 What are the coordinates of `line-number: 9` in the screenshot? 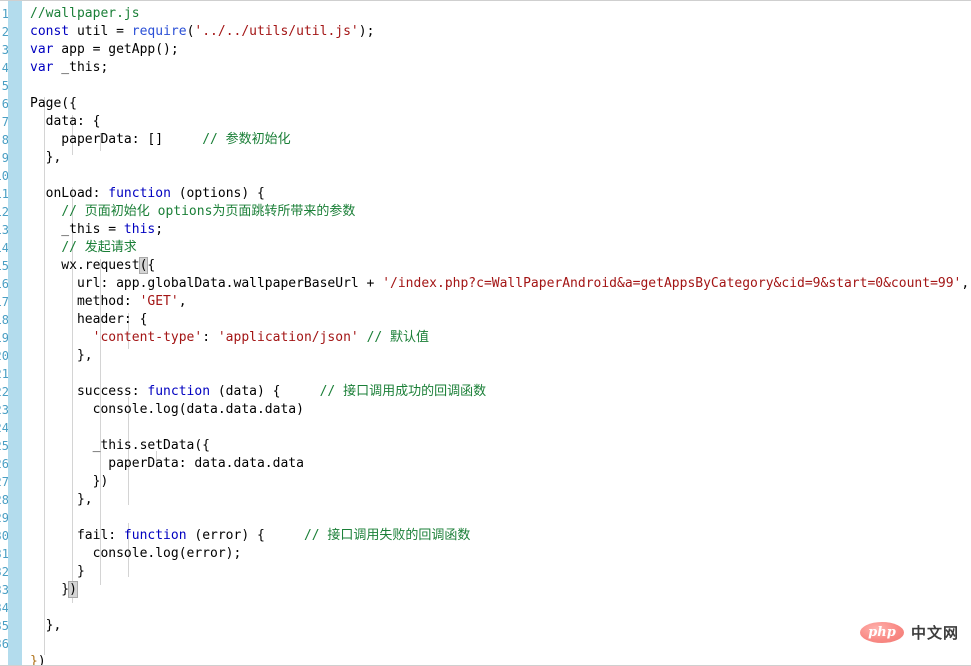 It's located at (4, 158).